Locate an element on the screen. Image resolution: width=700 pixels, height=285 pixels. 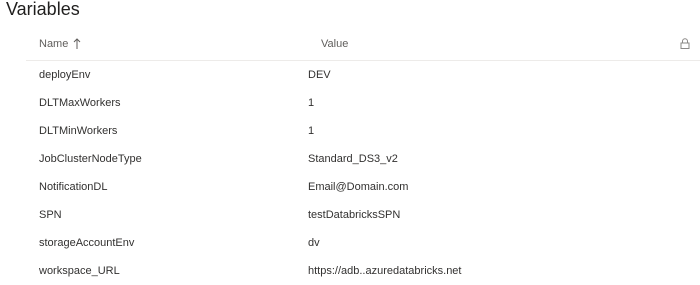
variable-name: JobClusterNodeType is located at coordinates (90, 159).